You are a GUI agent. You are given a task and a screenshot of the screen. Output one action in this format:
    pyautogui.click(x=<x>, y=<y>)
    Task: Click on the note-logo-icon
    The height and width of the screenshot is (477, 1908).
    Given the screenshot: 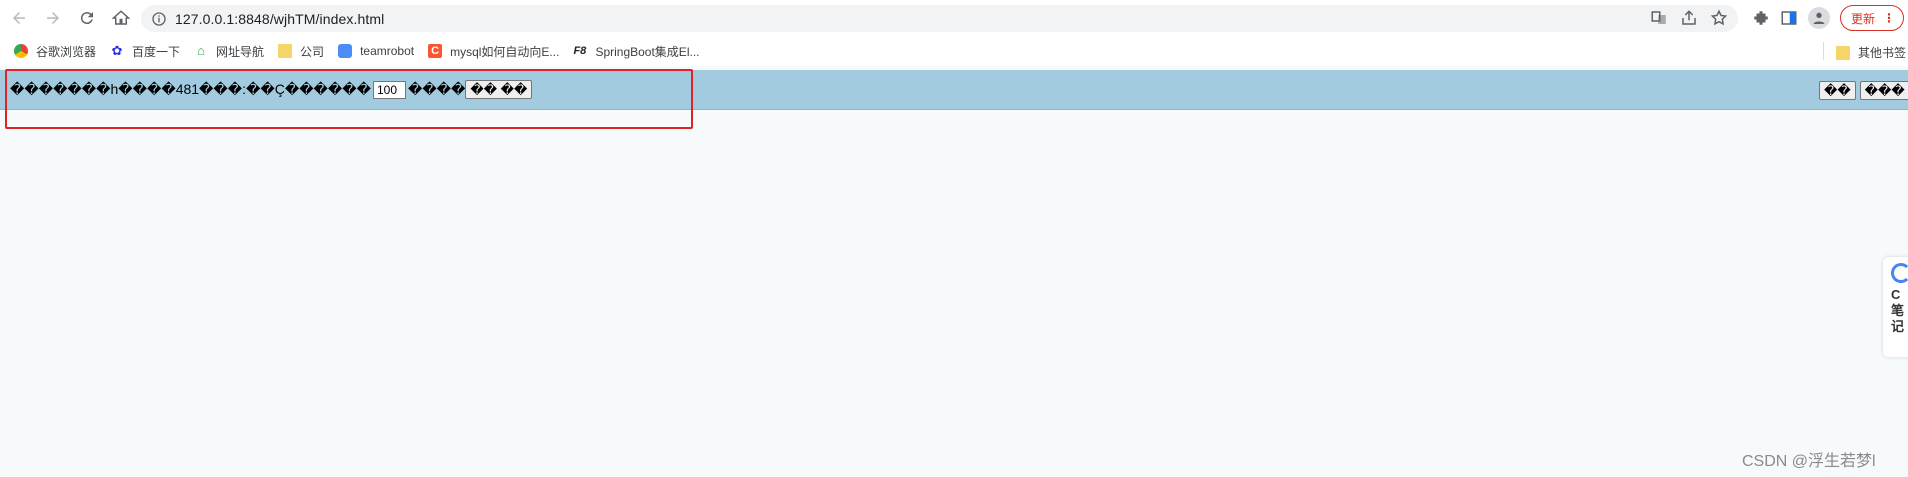 What is the action you would take?
    pyautogui.click(x=1899, y=273)
    